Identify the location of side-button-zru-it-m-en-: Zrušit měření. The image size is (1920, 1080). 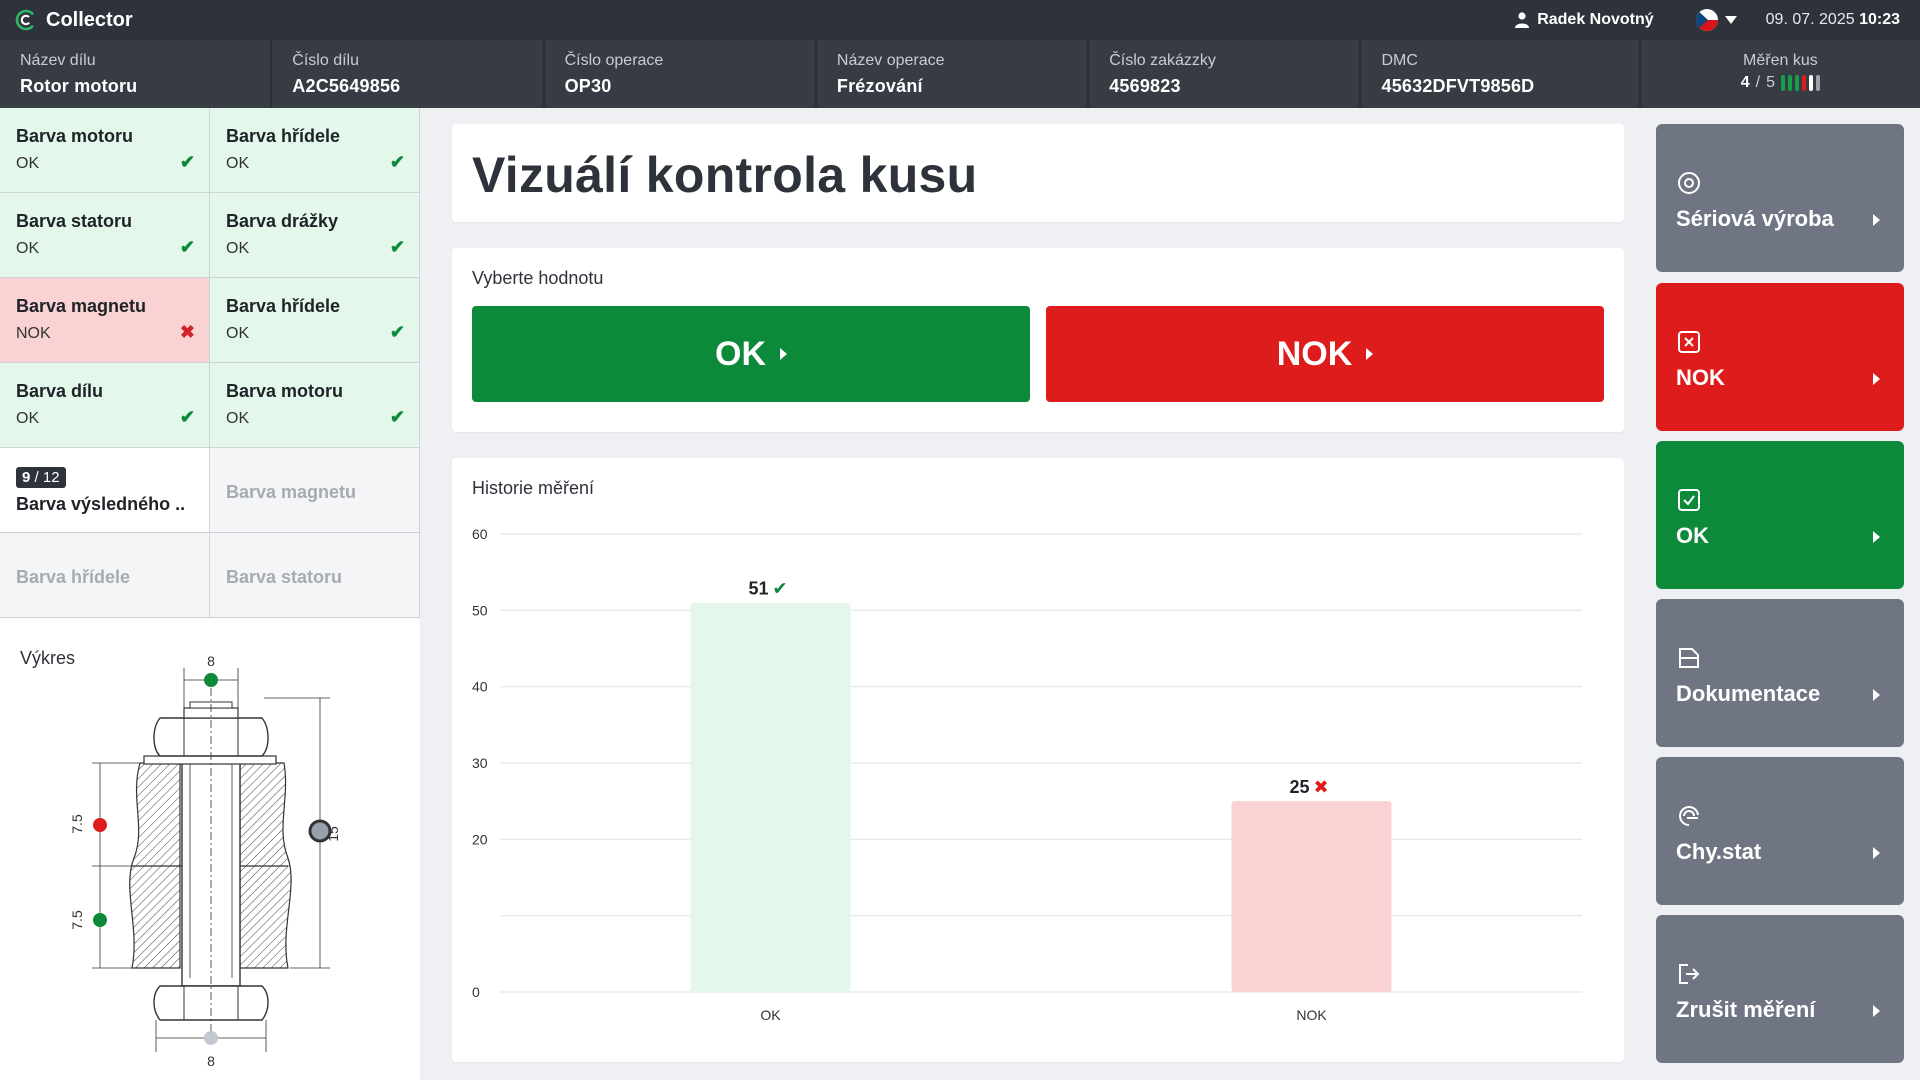
(1780, 989).